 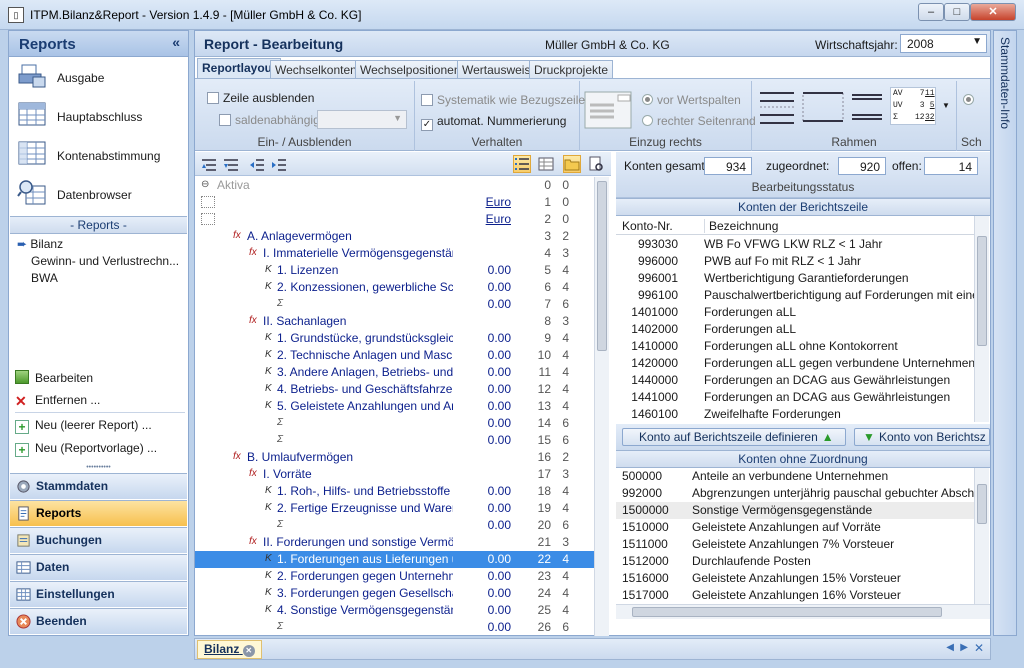 I want to click on print-preview-icon, so click(x=596, y=164).